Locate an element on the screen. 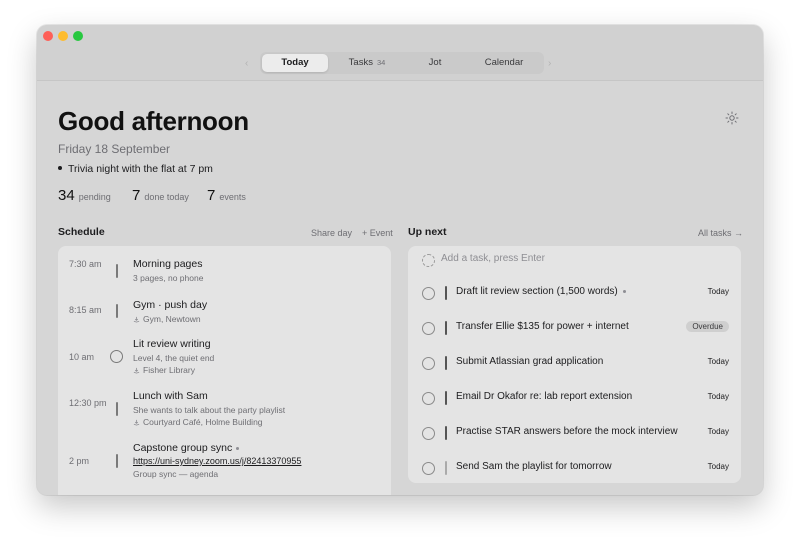 This screenshot has height=543, width=800. stat-events: 7 events is located at coordinates (226, 196).